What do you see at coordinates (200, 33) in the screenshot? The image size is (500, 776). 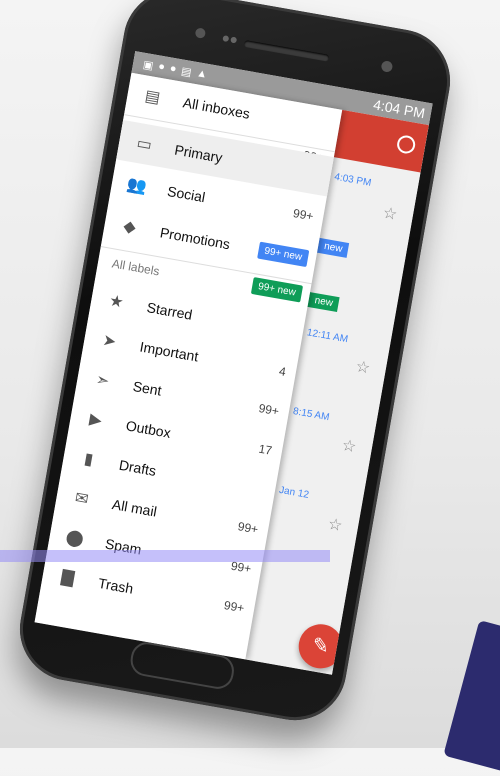 I see `camera-icon` at bounding box center [200, 33].